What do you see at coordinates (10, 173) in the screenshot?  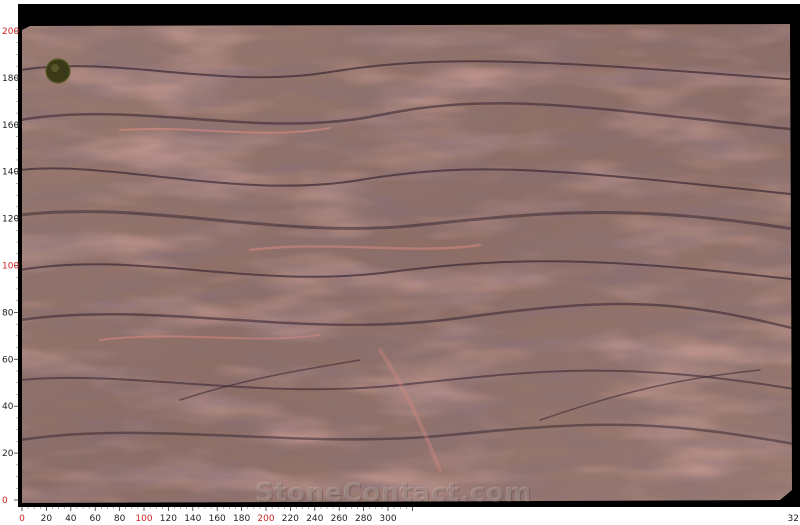 I see `y-ruler-label: 140` at bounding box center [10, 173].